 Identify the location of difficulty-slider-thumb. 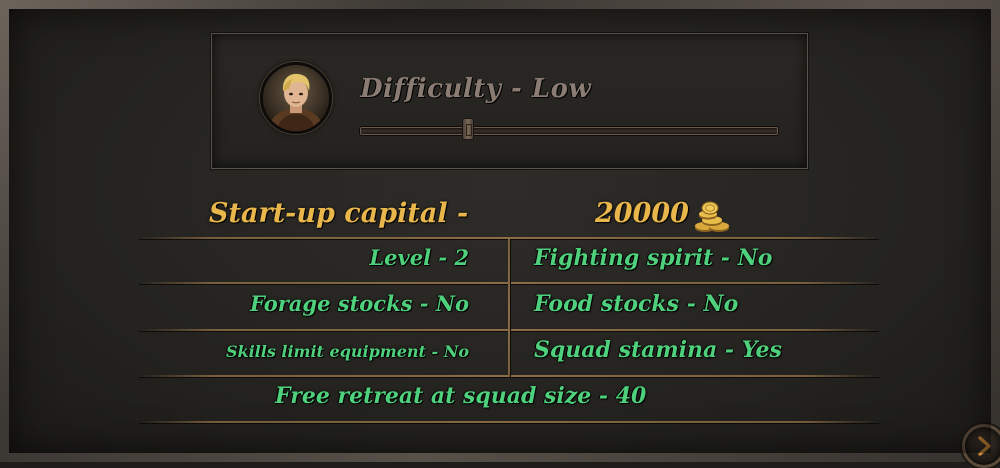
(467, 129).